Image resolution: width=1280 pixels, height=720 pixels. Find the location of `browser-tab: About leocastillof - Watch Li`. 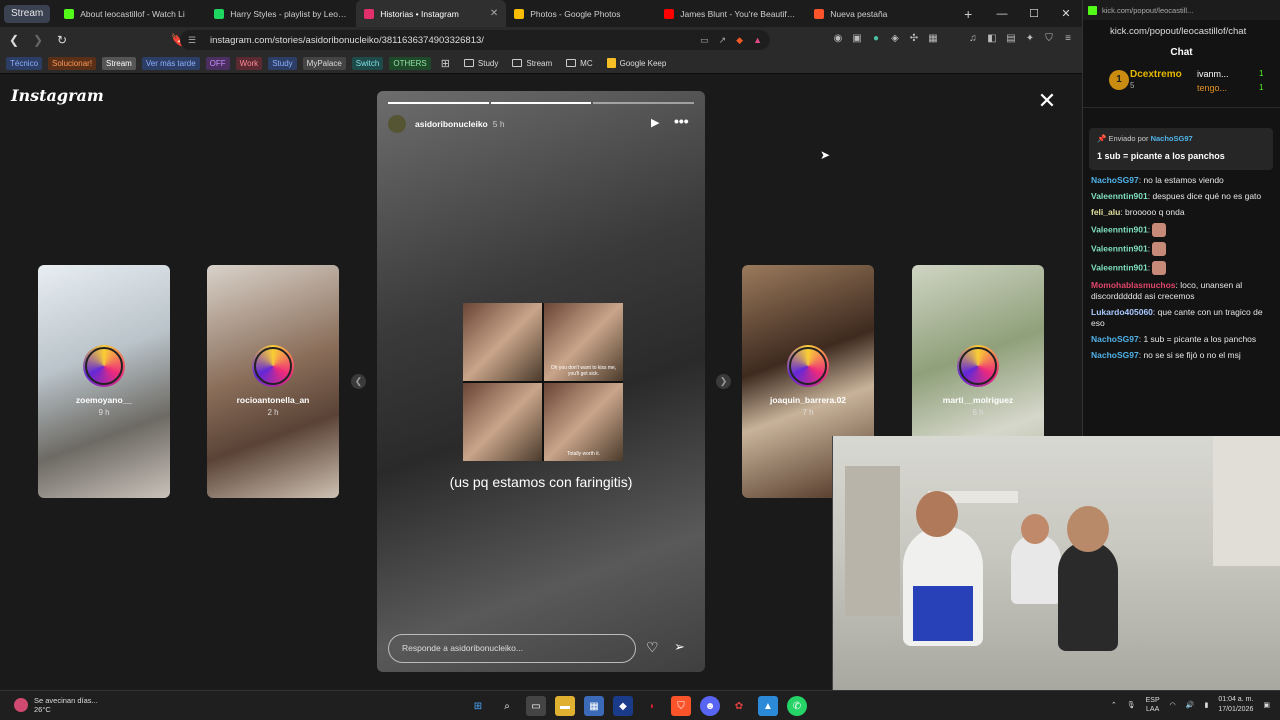

browser-tab: About leocastillof - Watch Li is located at coordinates (131, 13).